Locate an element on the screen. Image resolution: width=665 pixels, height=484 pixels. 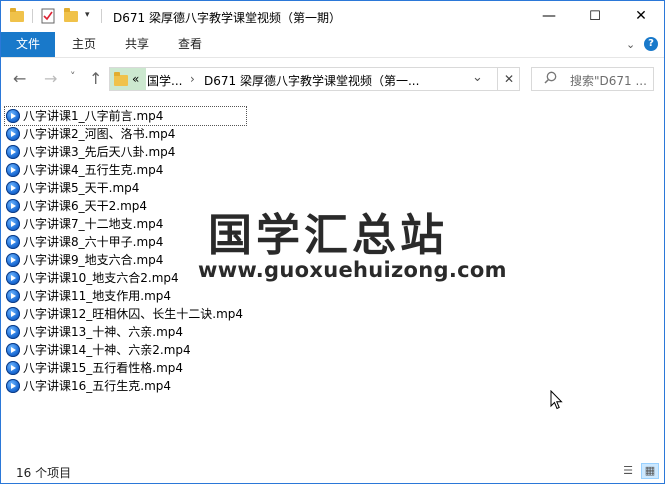
file-name: 八字讲课8_六十甲子.mp4 is located at coordinates (93, 242).